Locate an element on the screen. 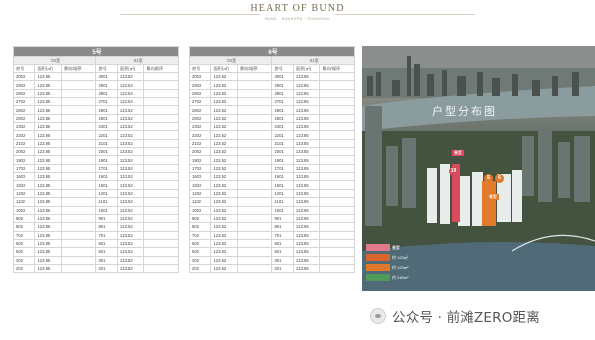  table-cell: 2101 is located at coordinates (106, 143).